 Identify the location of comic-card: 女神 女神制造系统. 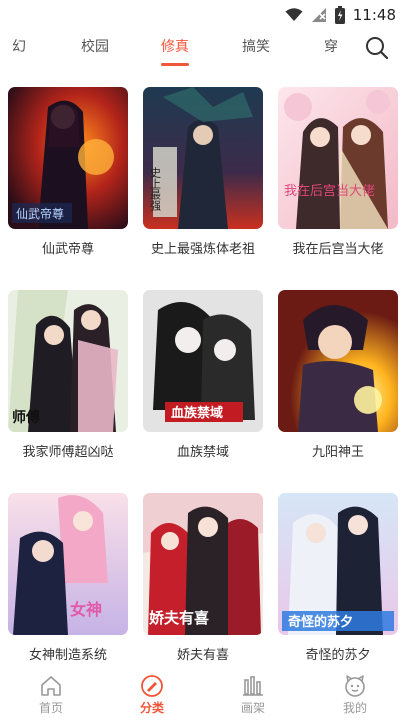
(68, 578).